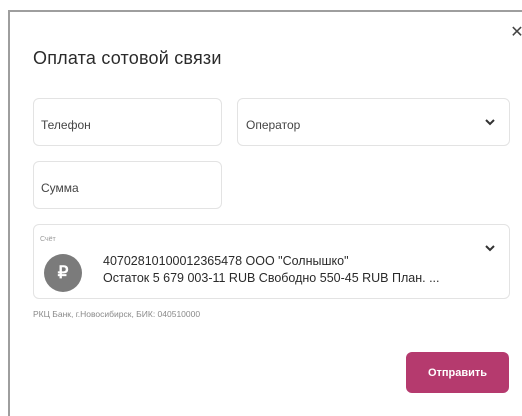 Image resolution: width=522 pixels, height=416 pixels. I want to click on account-label: Счёт, so click(48, 239).